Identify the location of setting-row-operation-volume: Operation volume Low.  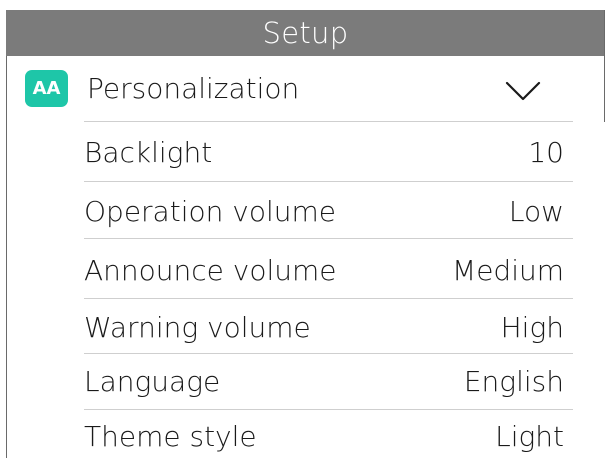
(328, 211).